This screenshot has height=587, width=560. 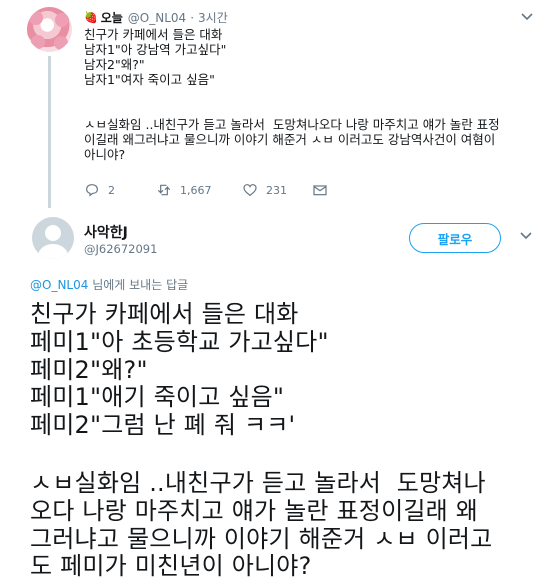 I want to click on direct-message-button, so click(x=324, y=190).